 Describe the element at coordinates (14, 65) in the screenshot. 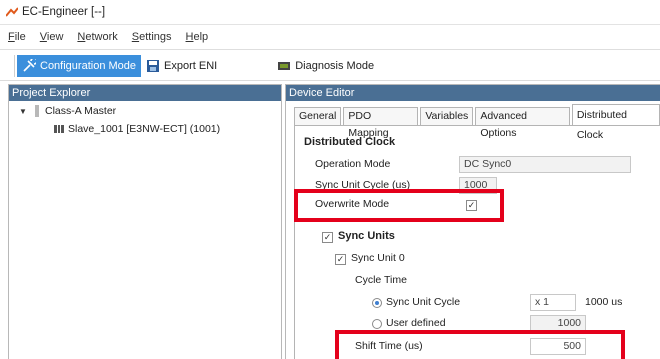

I see `toolbar-separator` at that location.